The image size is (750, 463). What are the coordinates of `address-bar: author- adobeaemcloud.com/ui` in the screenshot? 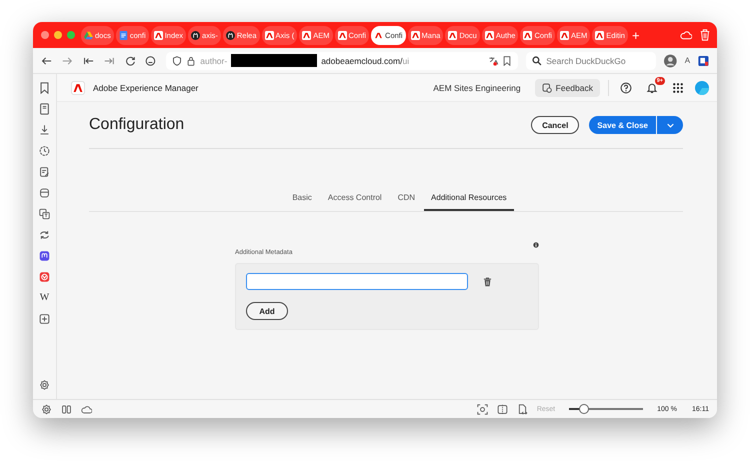 It's located at (342, 61).